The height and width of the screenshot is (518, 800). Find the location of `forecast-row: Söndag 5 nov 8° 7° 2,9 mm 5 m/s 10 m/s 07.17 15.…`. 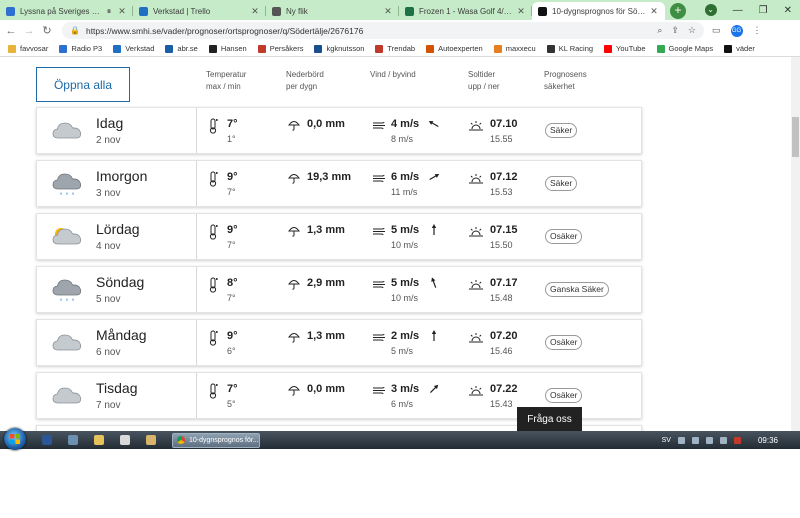

forecast-row: Söndag 5 nov 8° 7° 2,9 mm 5 m/s 10 m/s 07.17 15.… is located at coordinates (339, 289).